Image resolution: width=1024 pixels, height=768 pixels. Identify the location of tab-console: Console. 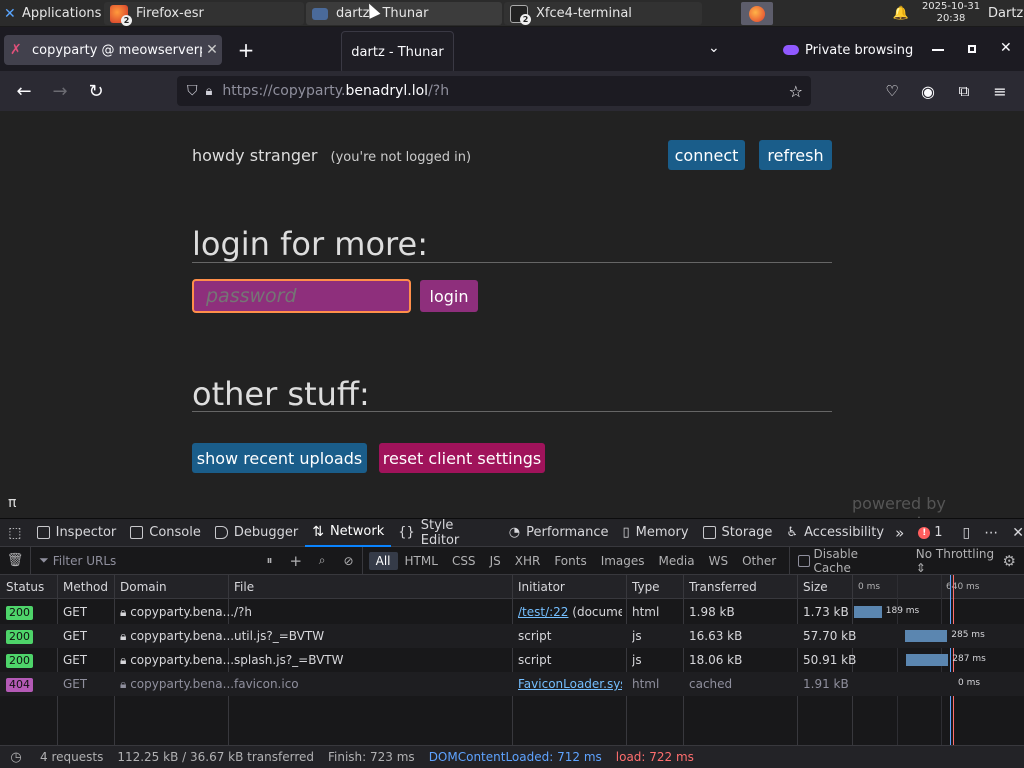
(165, 532).